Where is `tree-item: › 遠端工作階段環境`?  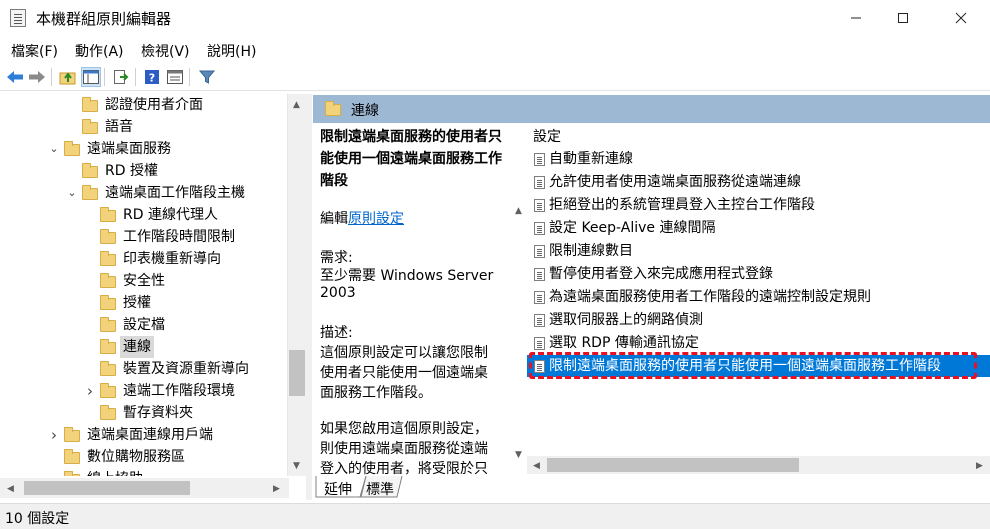 tree-item: › 遠端工作階段環境 is located at coordinates (143, 391).